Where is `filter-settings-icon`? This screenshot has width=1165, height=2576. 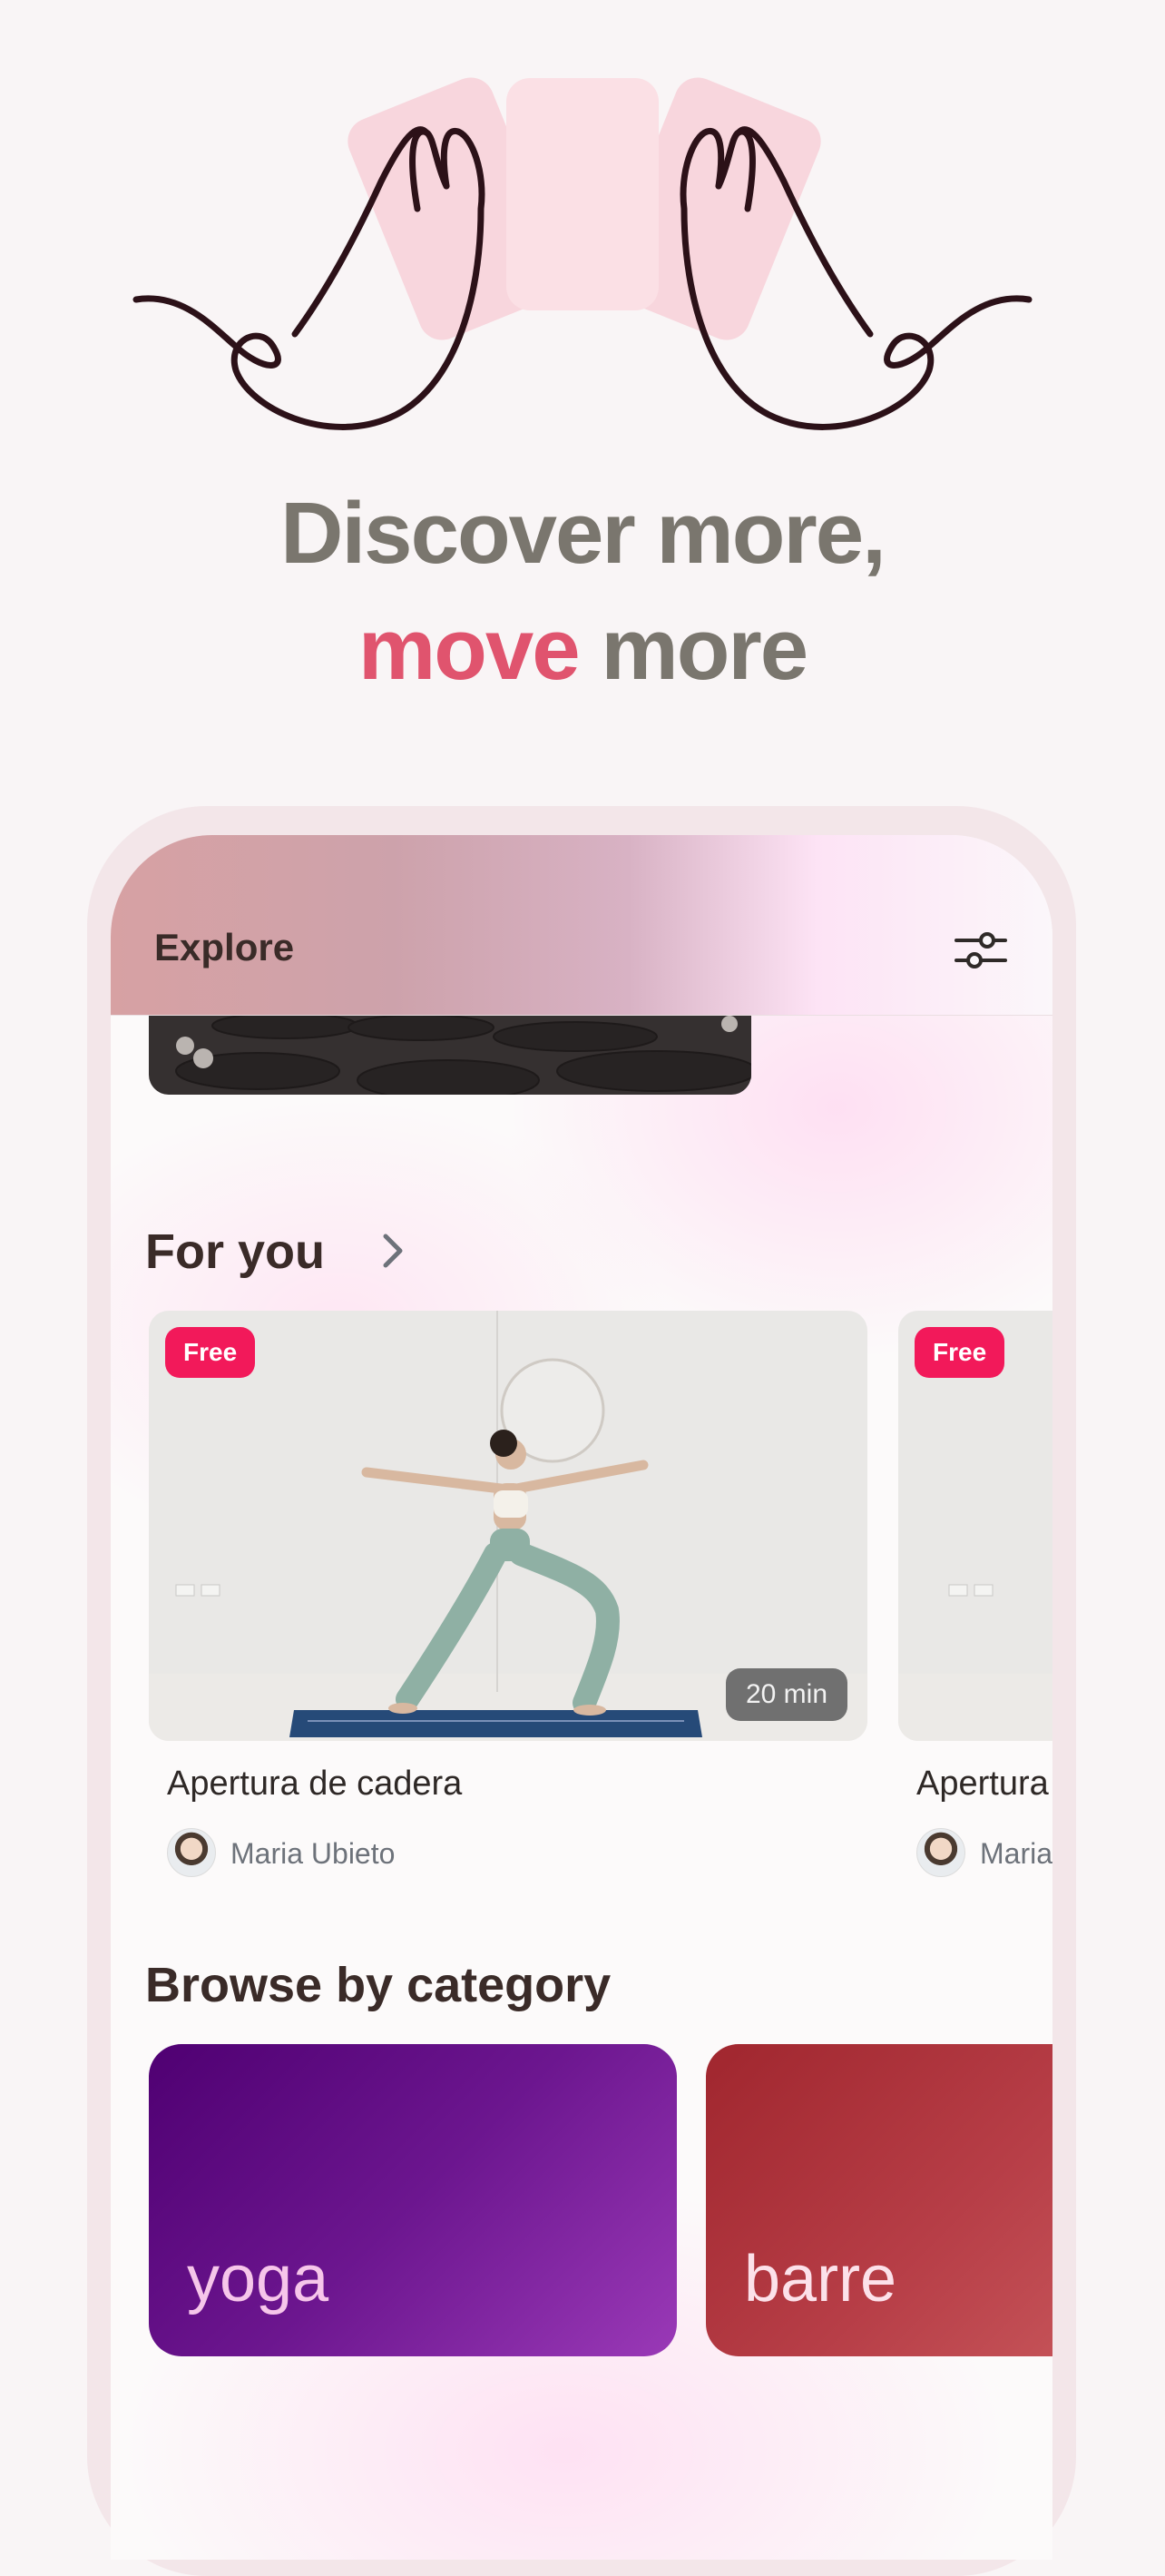
filter-settings-icon is located at coordinates (981, 951).